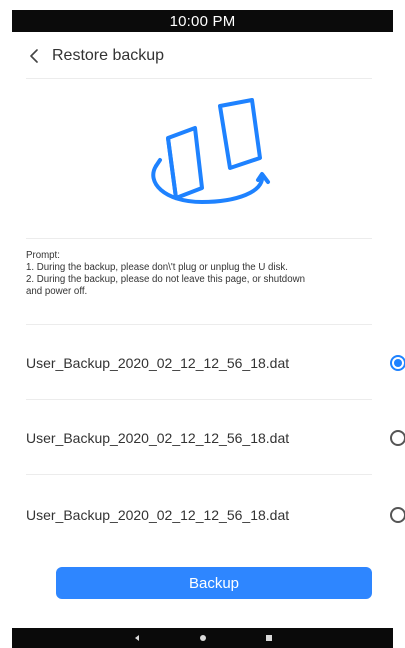  Describe the element at coordinates (397, 363) in the screenshot. I see `radio-selected` at that location.